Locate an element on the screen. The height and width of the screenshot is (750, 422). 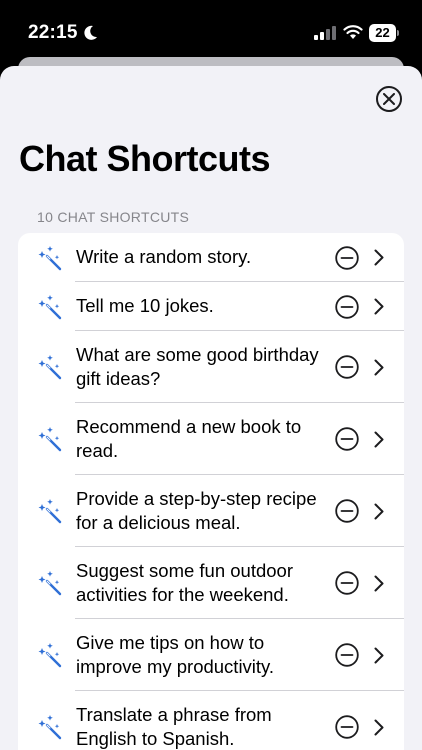
shortcut-label: What are some good birthday gift ideas? is located at coordinates (197, 366).